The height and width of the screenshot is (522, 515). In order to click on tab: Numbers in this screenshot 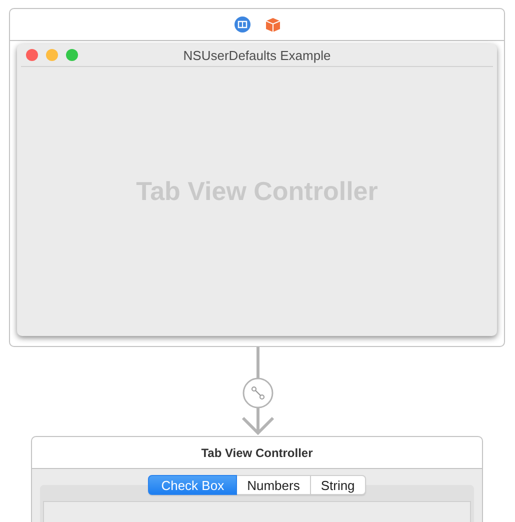, I will do `click(274, 485)`.